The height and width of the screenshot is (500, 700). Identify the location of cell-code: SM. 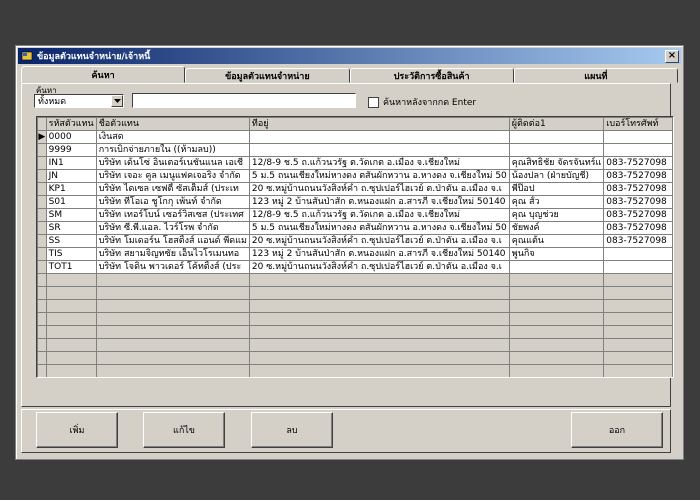
(71, 215).